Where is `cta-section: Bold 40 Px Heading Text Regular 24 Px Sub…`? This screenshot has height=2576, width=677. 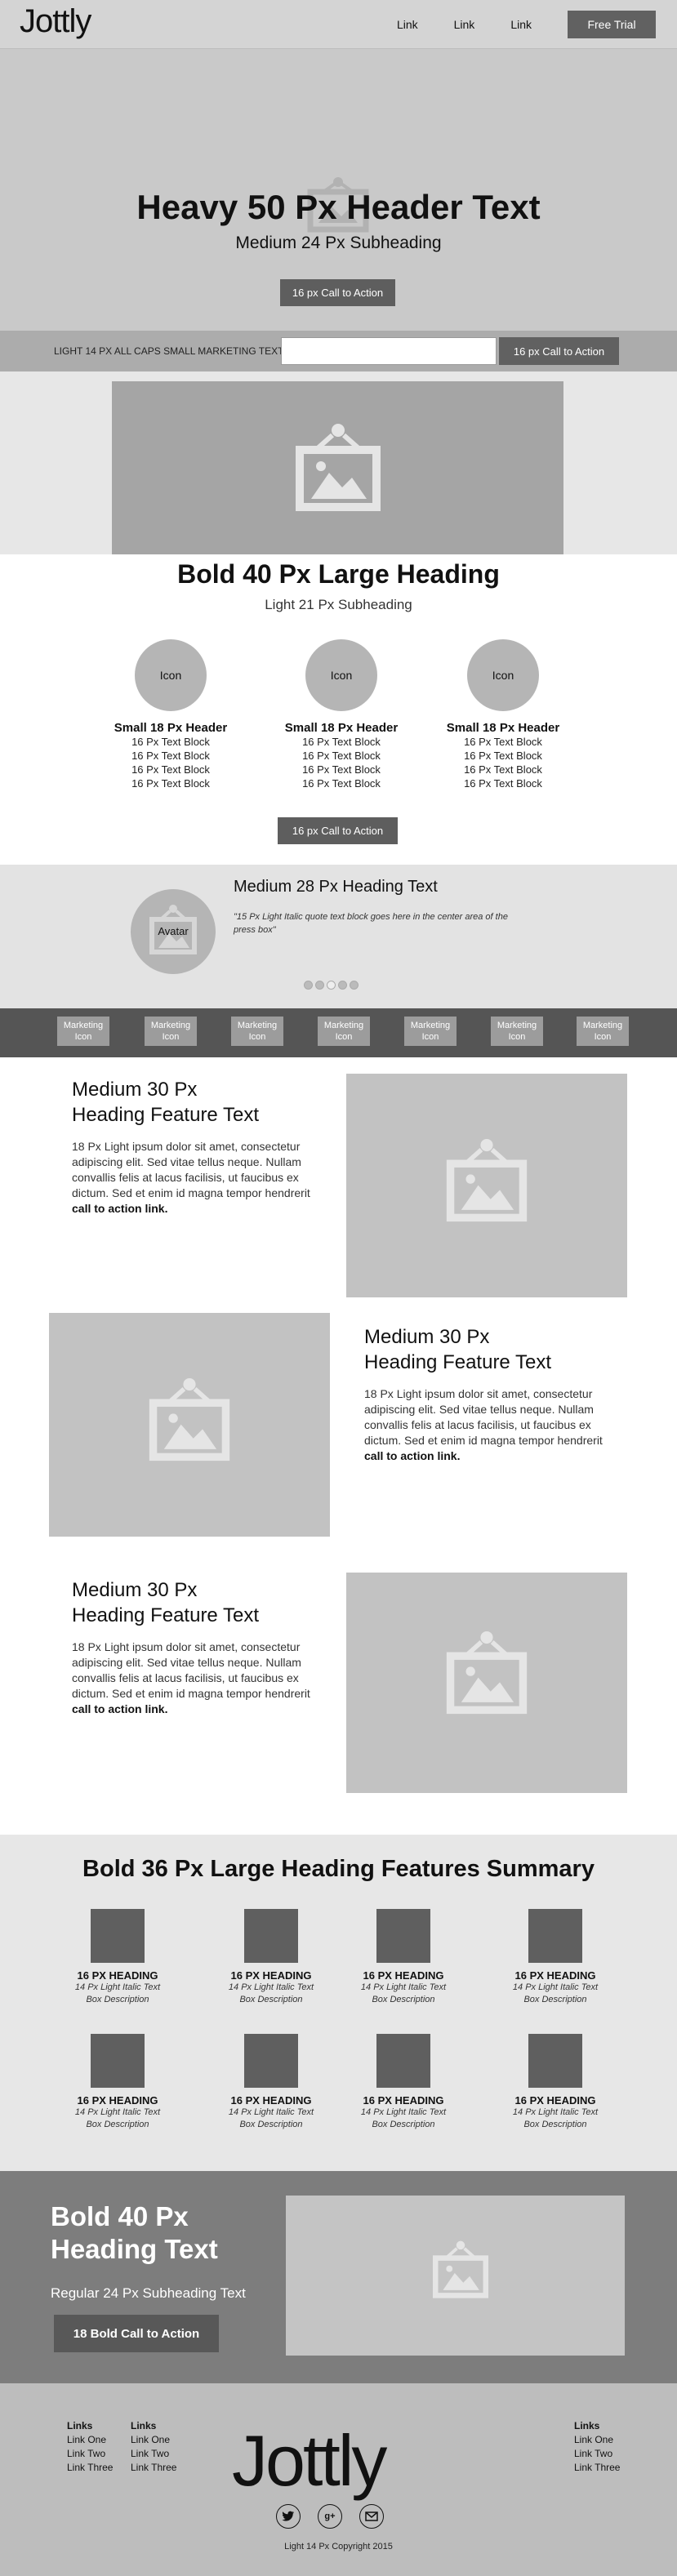 cta-section: Bold 40 Px Heading Text Regular 24 Px Sub… is located at coordinates (338, 2277).